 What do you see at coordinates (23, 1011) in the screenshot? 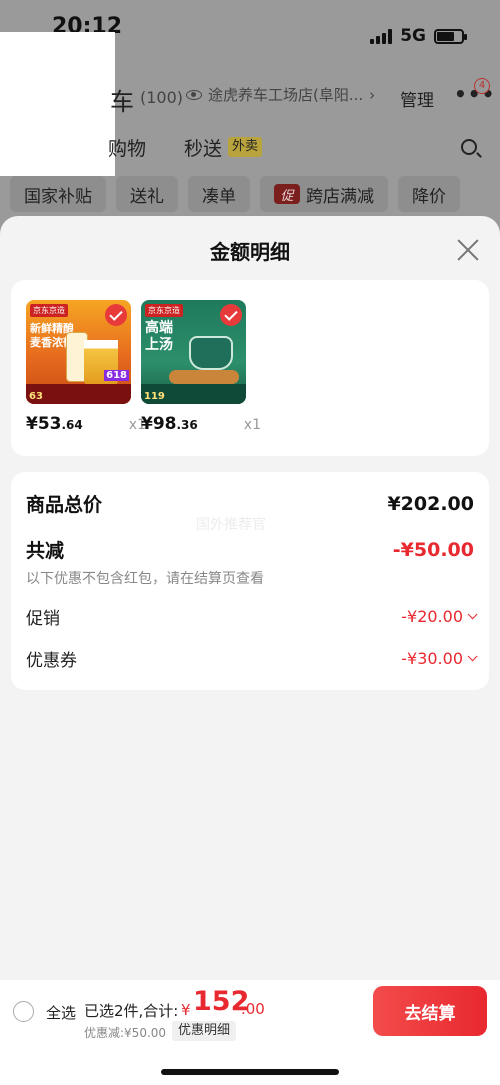
I see `select-all-checkbox` at bounding box center [23, 1011].